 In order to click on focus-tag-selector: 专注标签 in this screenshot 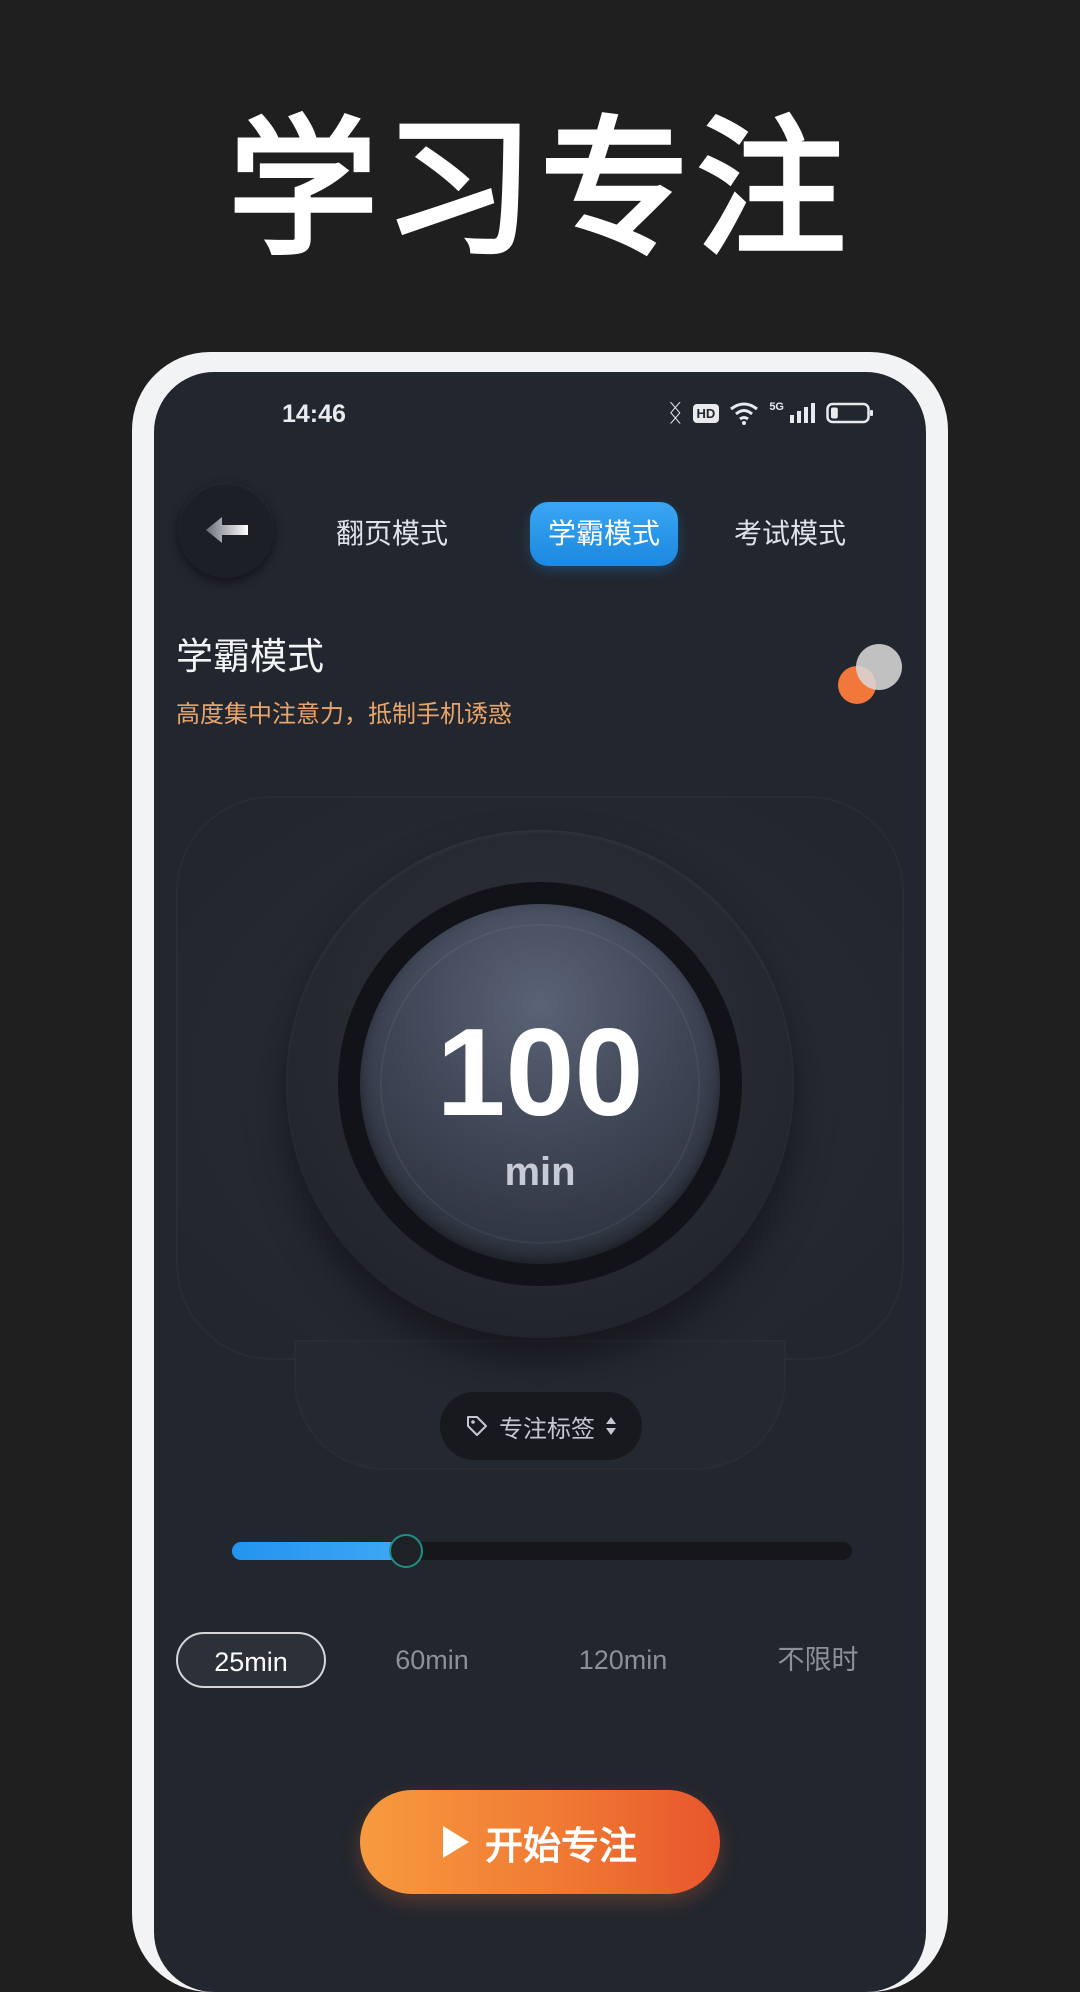, I will do `click(541, 1426)`.